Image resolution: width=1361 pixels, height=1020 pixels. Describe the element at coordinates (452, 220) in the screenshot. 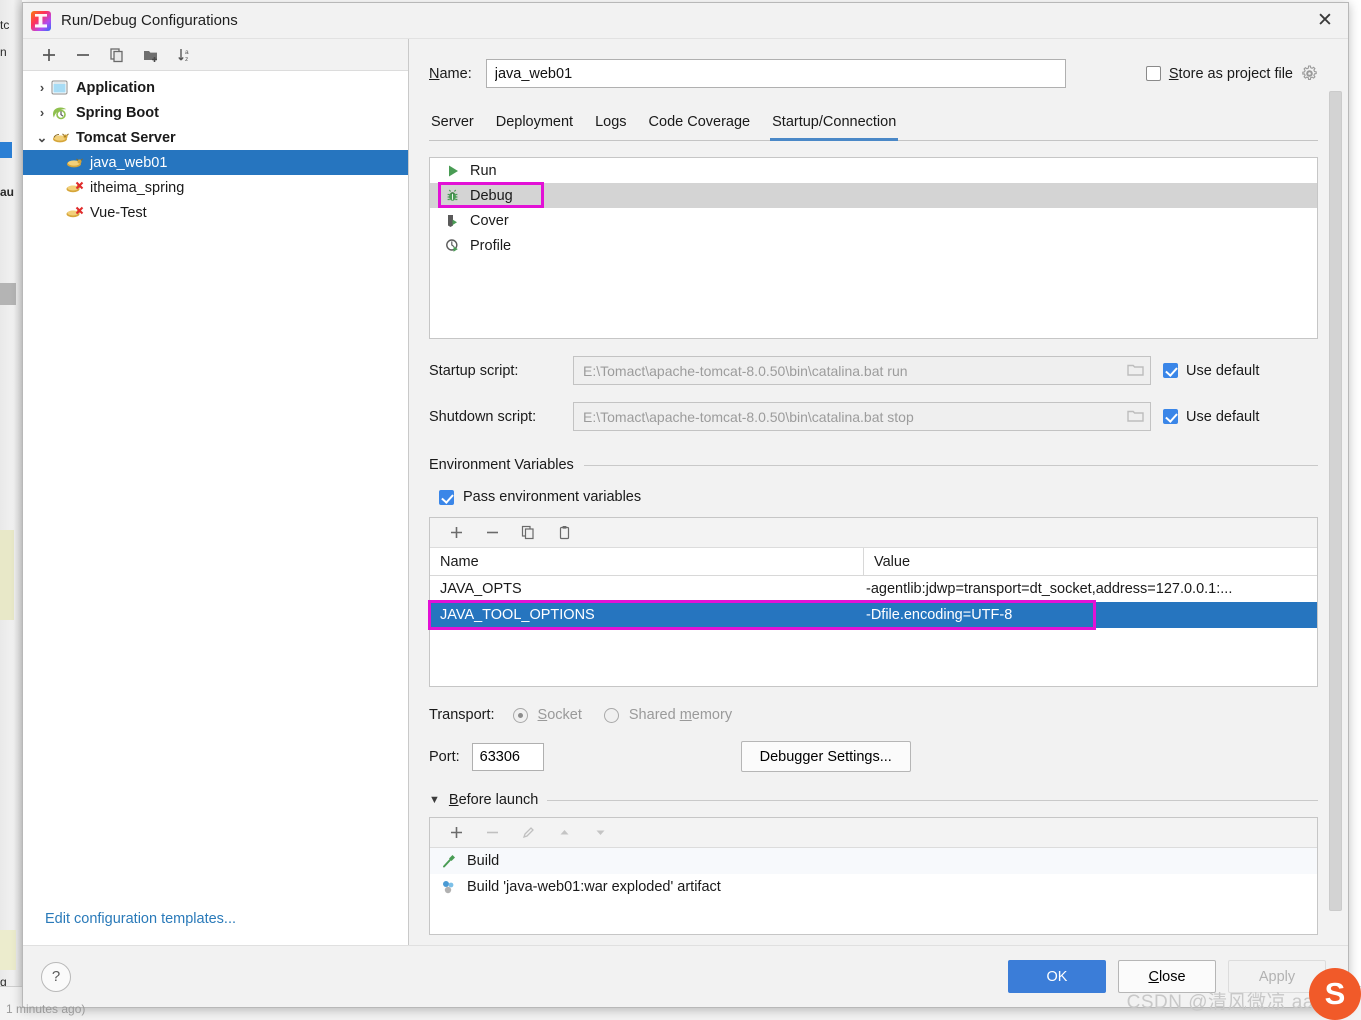

I see `coverage-icon` at that location.